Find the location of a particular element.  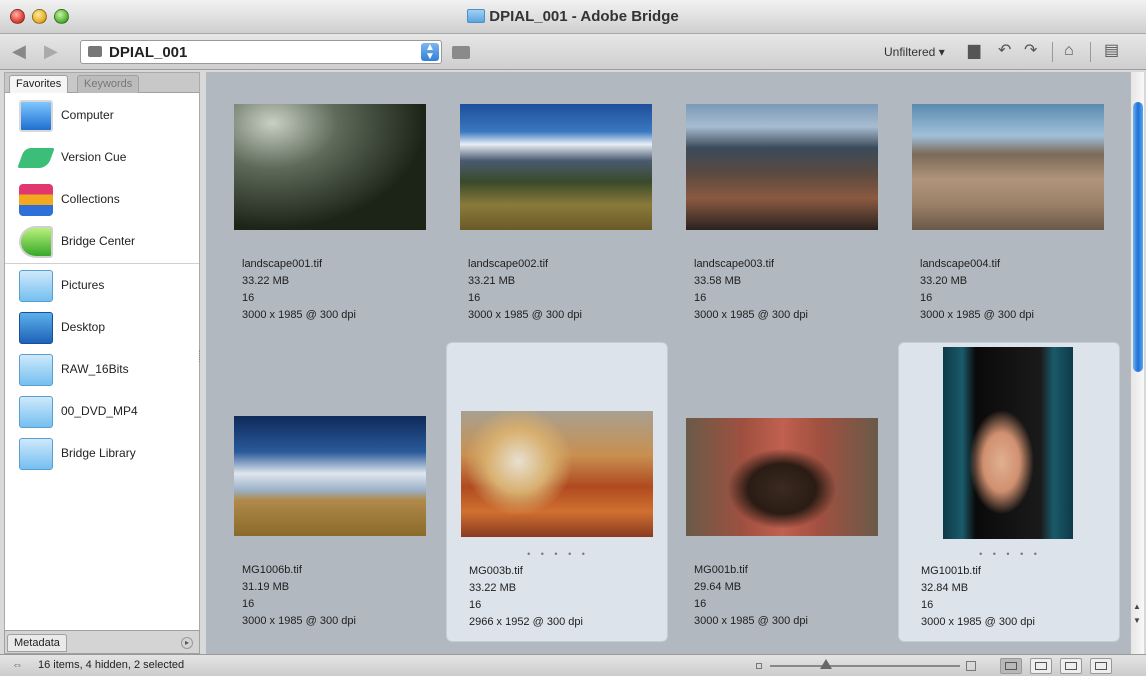

rotate-right-icon: ↷ is located at coordinates (1030, 51).